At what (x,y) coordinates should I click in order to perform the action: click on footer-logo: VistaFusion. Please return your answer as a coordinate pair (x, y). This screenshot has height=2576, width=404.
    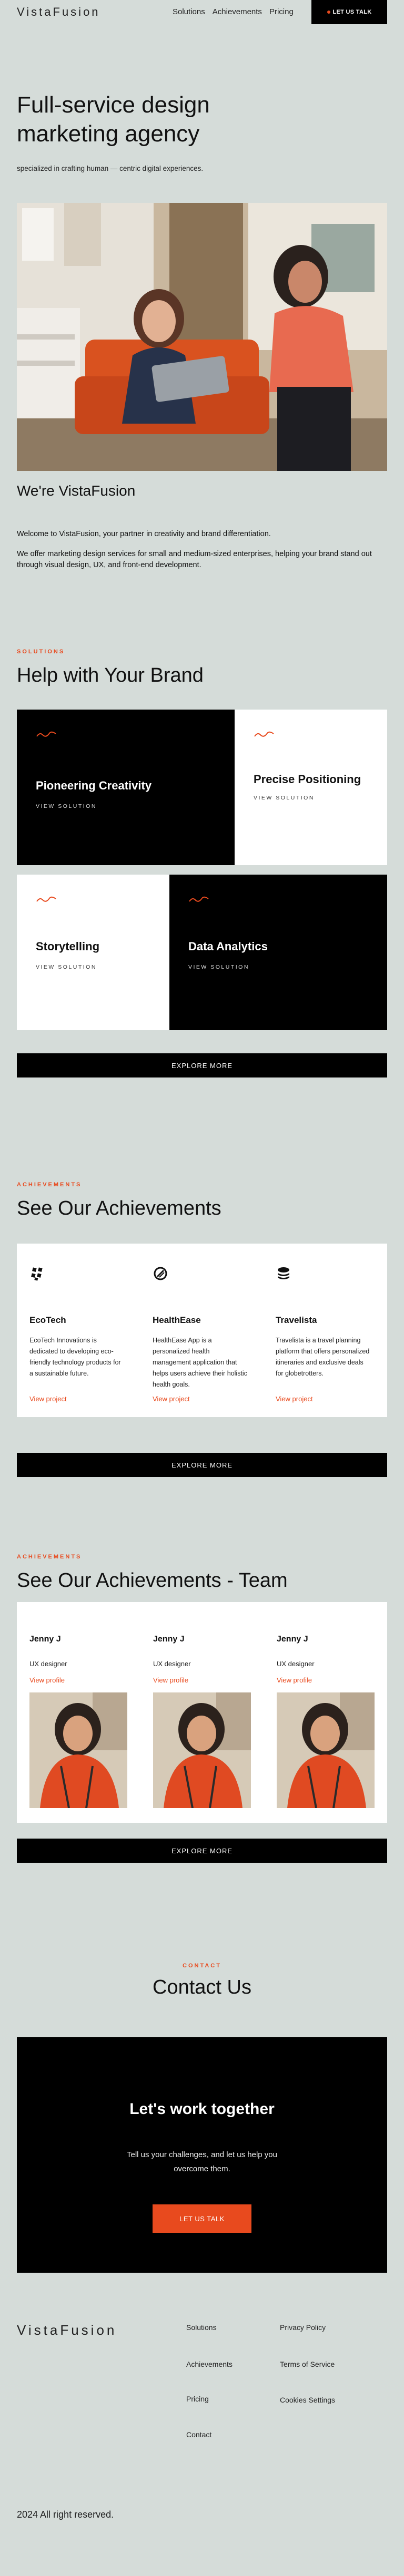
    Looking at the image, I should click on (67, 2330).